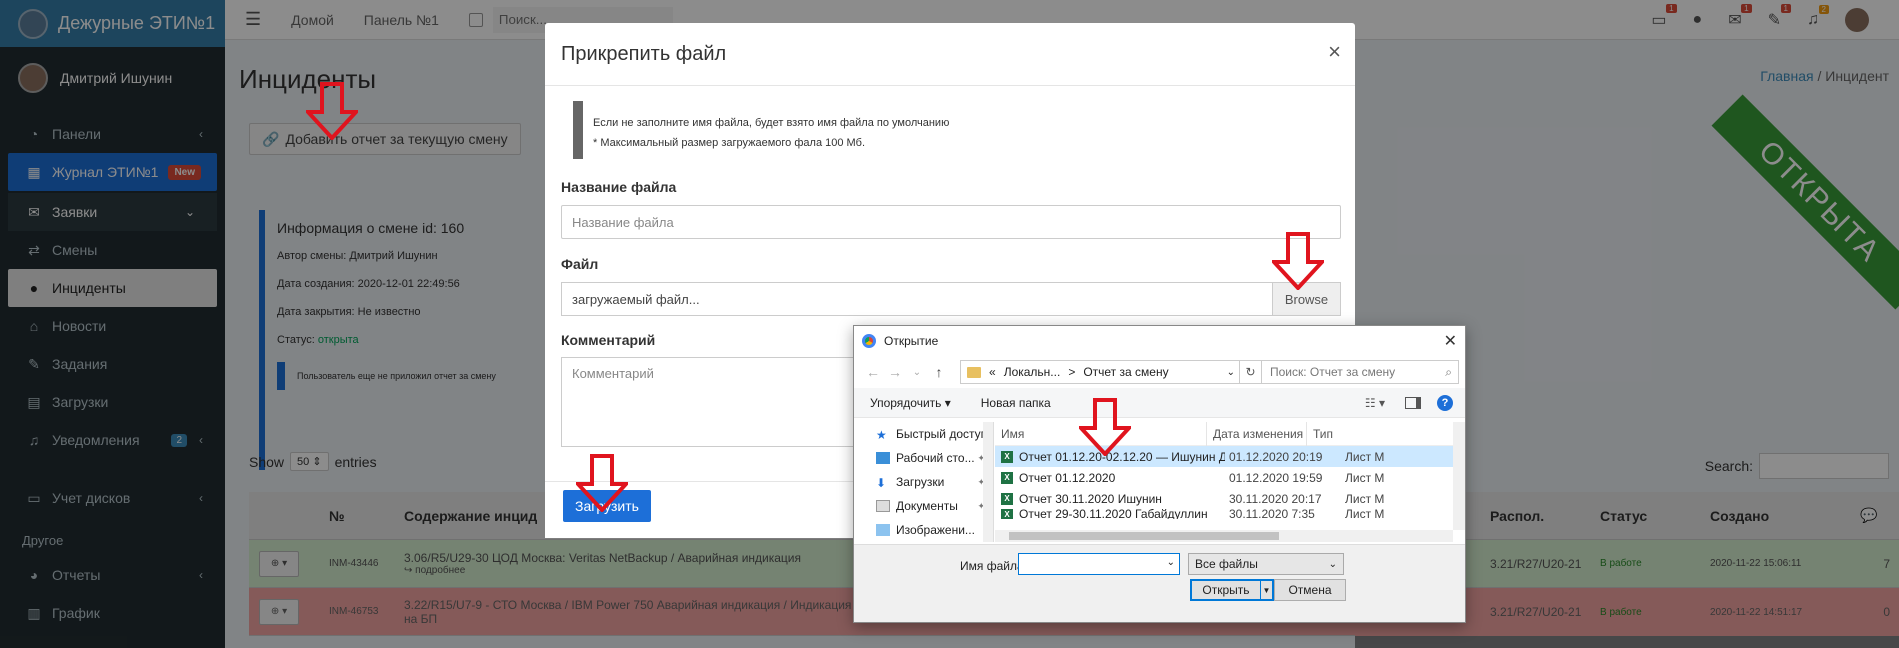 This screenshot has width=1899, height=648. I want to click on download-icon: ⬇, so click(881, 483).